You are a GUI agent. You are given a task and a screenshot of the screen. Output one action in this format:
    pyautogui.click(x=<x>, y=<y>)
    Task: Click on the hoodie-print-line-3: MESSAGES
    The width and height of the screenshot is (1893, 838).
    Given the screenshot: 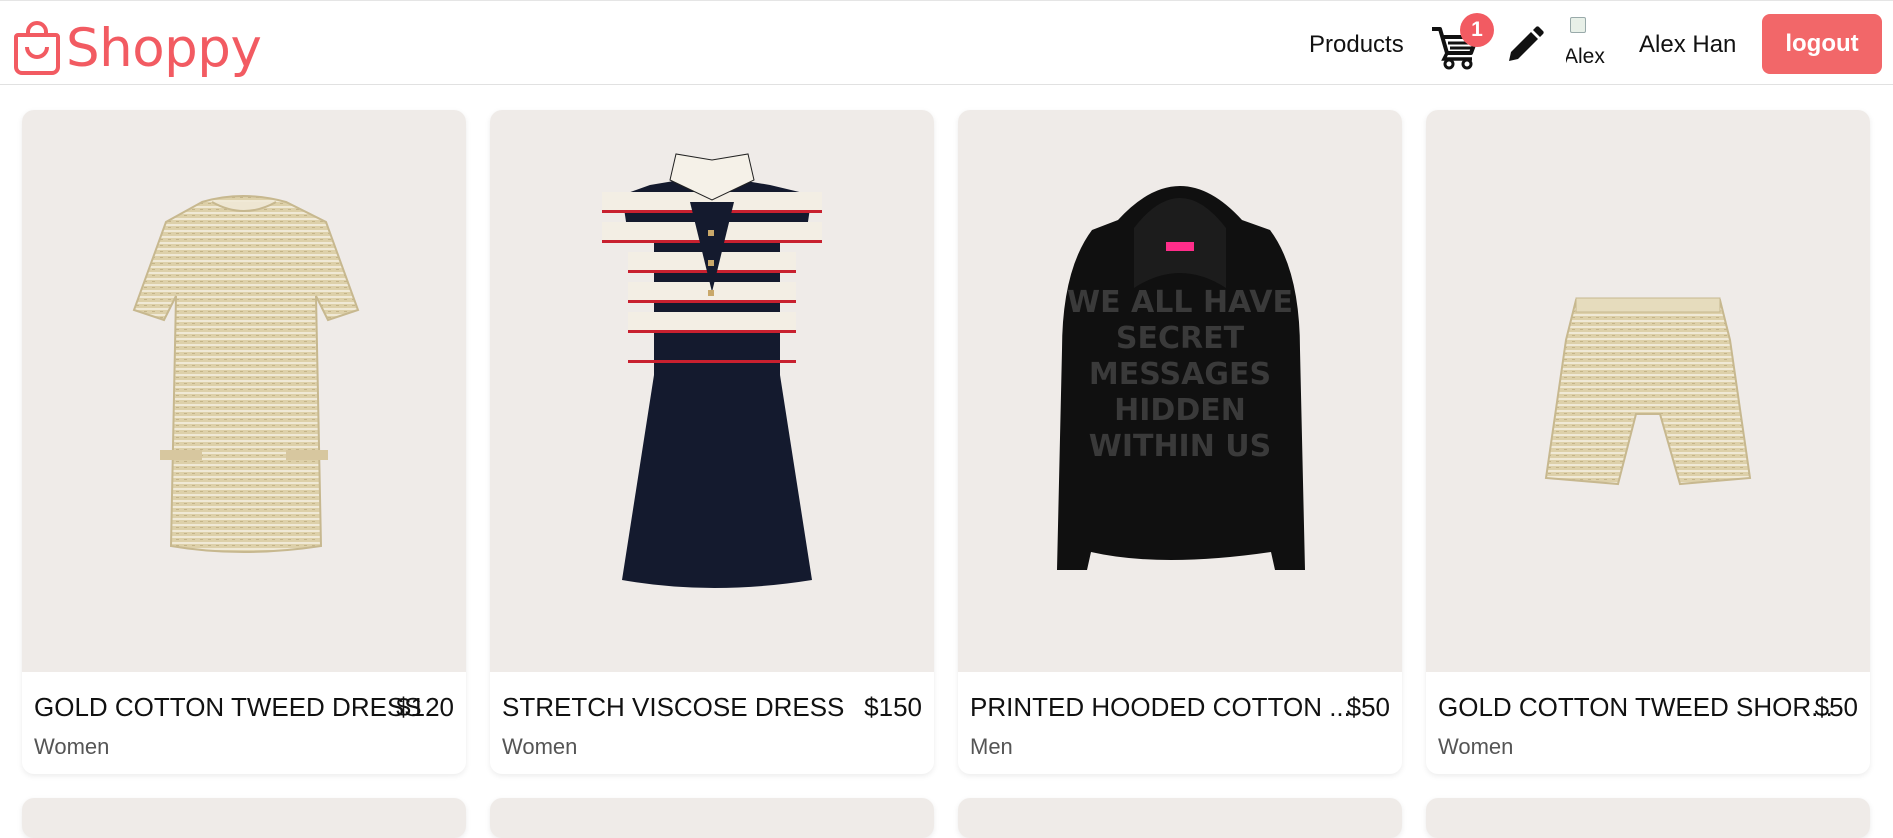 What is the action you would take?
    pyautogui.click(x=1180, y=374)
    